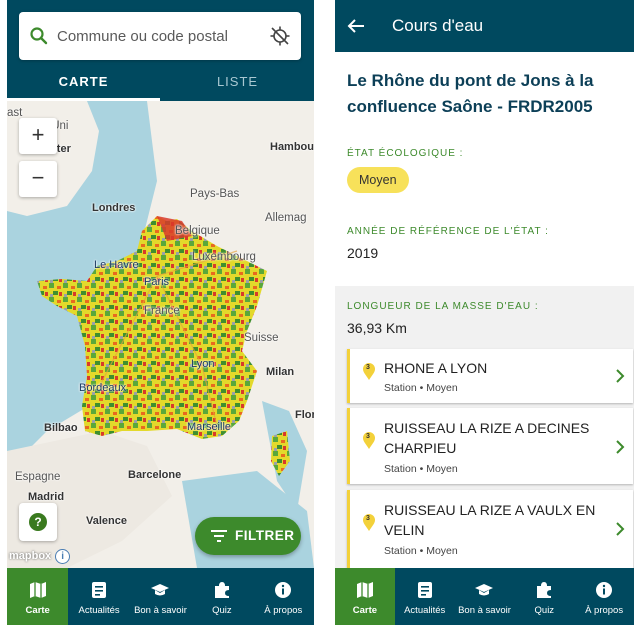  I want to click on map-label: Flor, so click(304, 415).